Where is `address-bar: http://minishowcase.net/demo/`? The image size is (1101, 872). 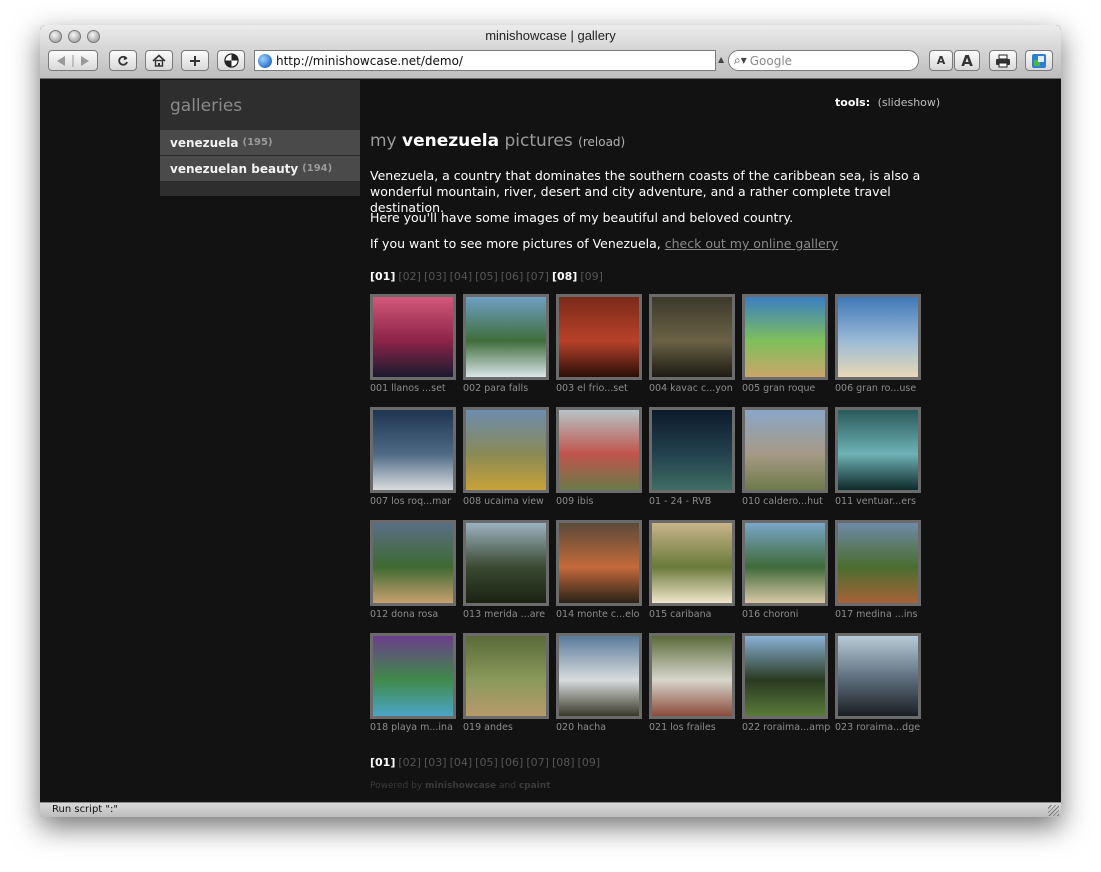
address-bar: http://minishowcase.net/demo/ is located at coordinates (485, 60).